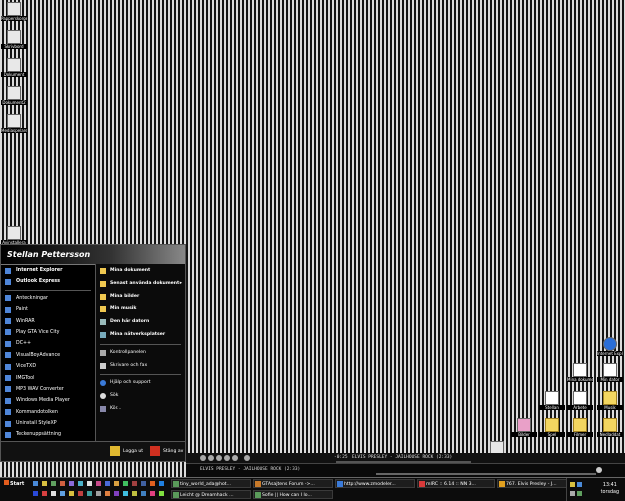 This screenshot has height=501, width=625. Describe the element at coordinates (580, 372) in the screenshot. I see `desktop-icon: Mina dokument` at that location.